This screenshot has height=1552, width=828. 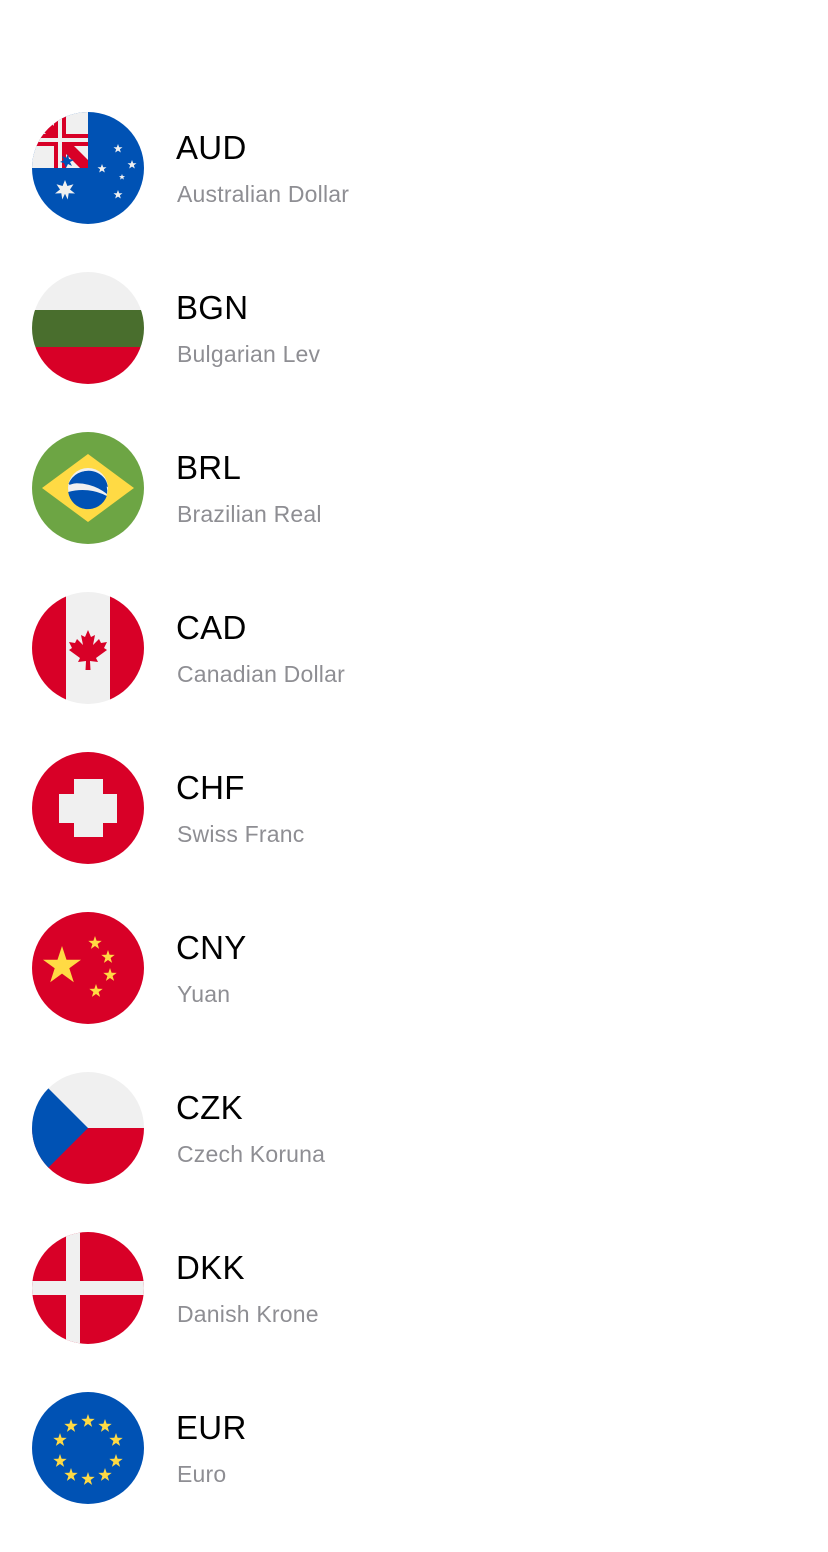 I want to click on currency-code: BRL, so click(x=209, y=467).